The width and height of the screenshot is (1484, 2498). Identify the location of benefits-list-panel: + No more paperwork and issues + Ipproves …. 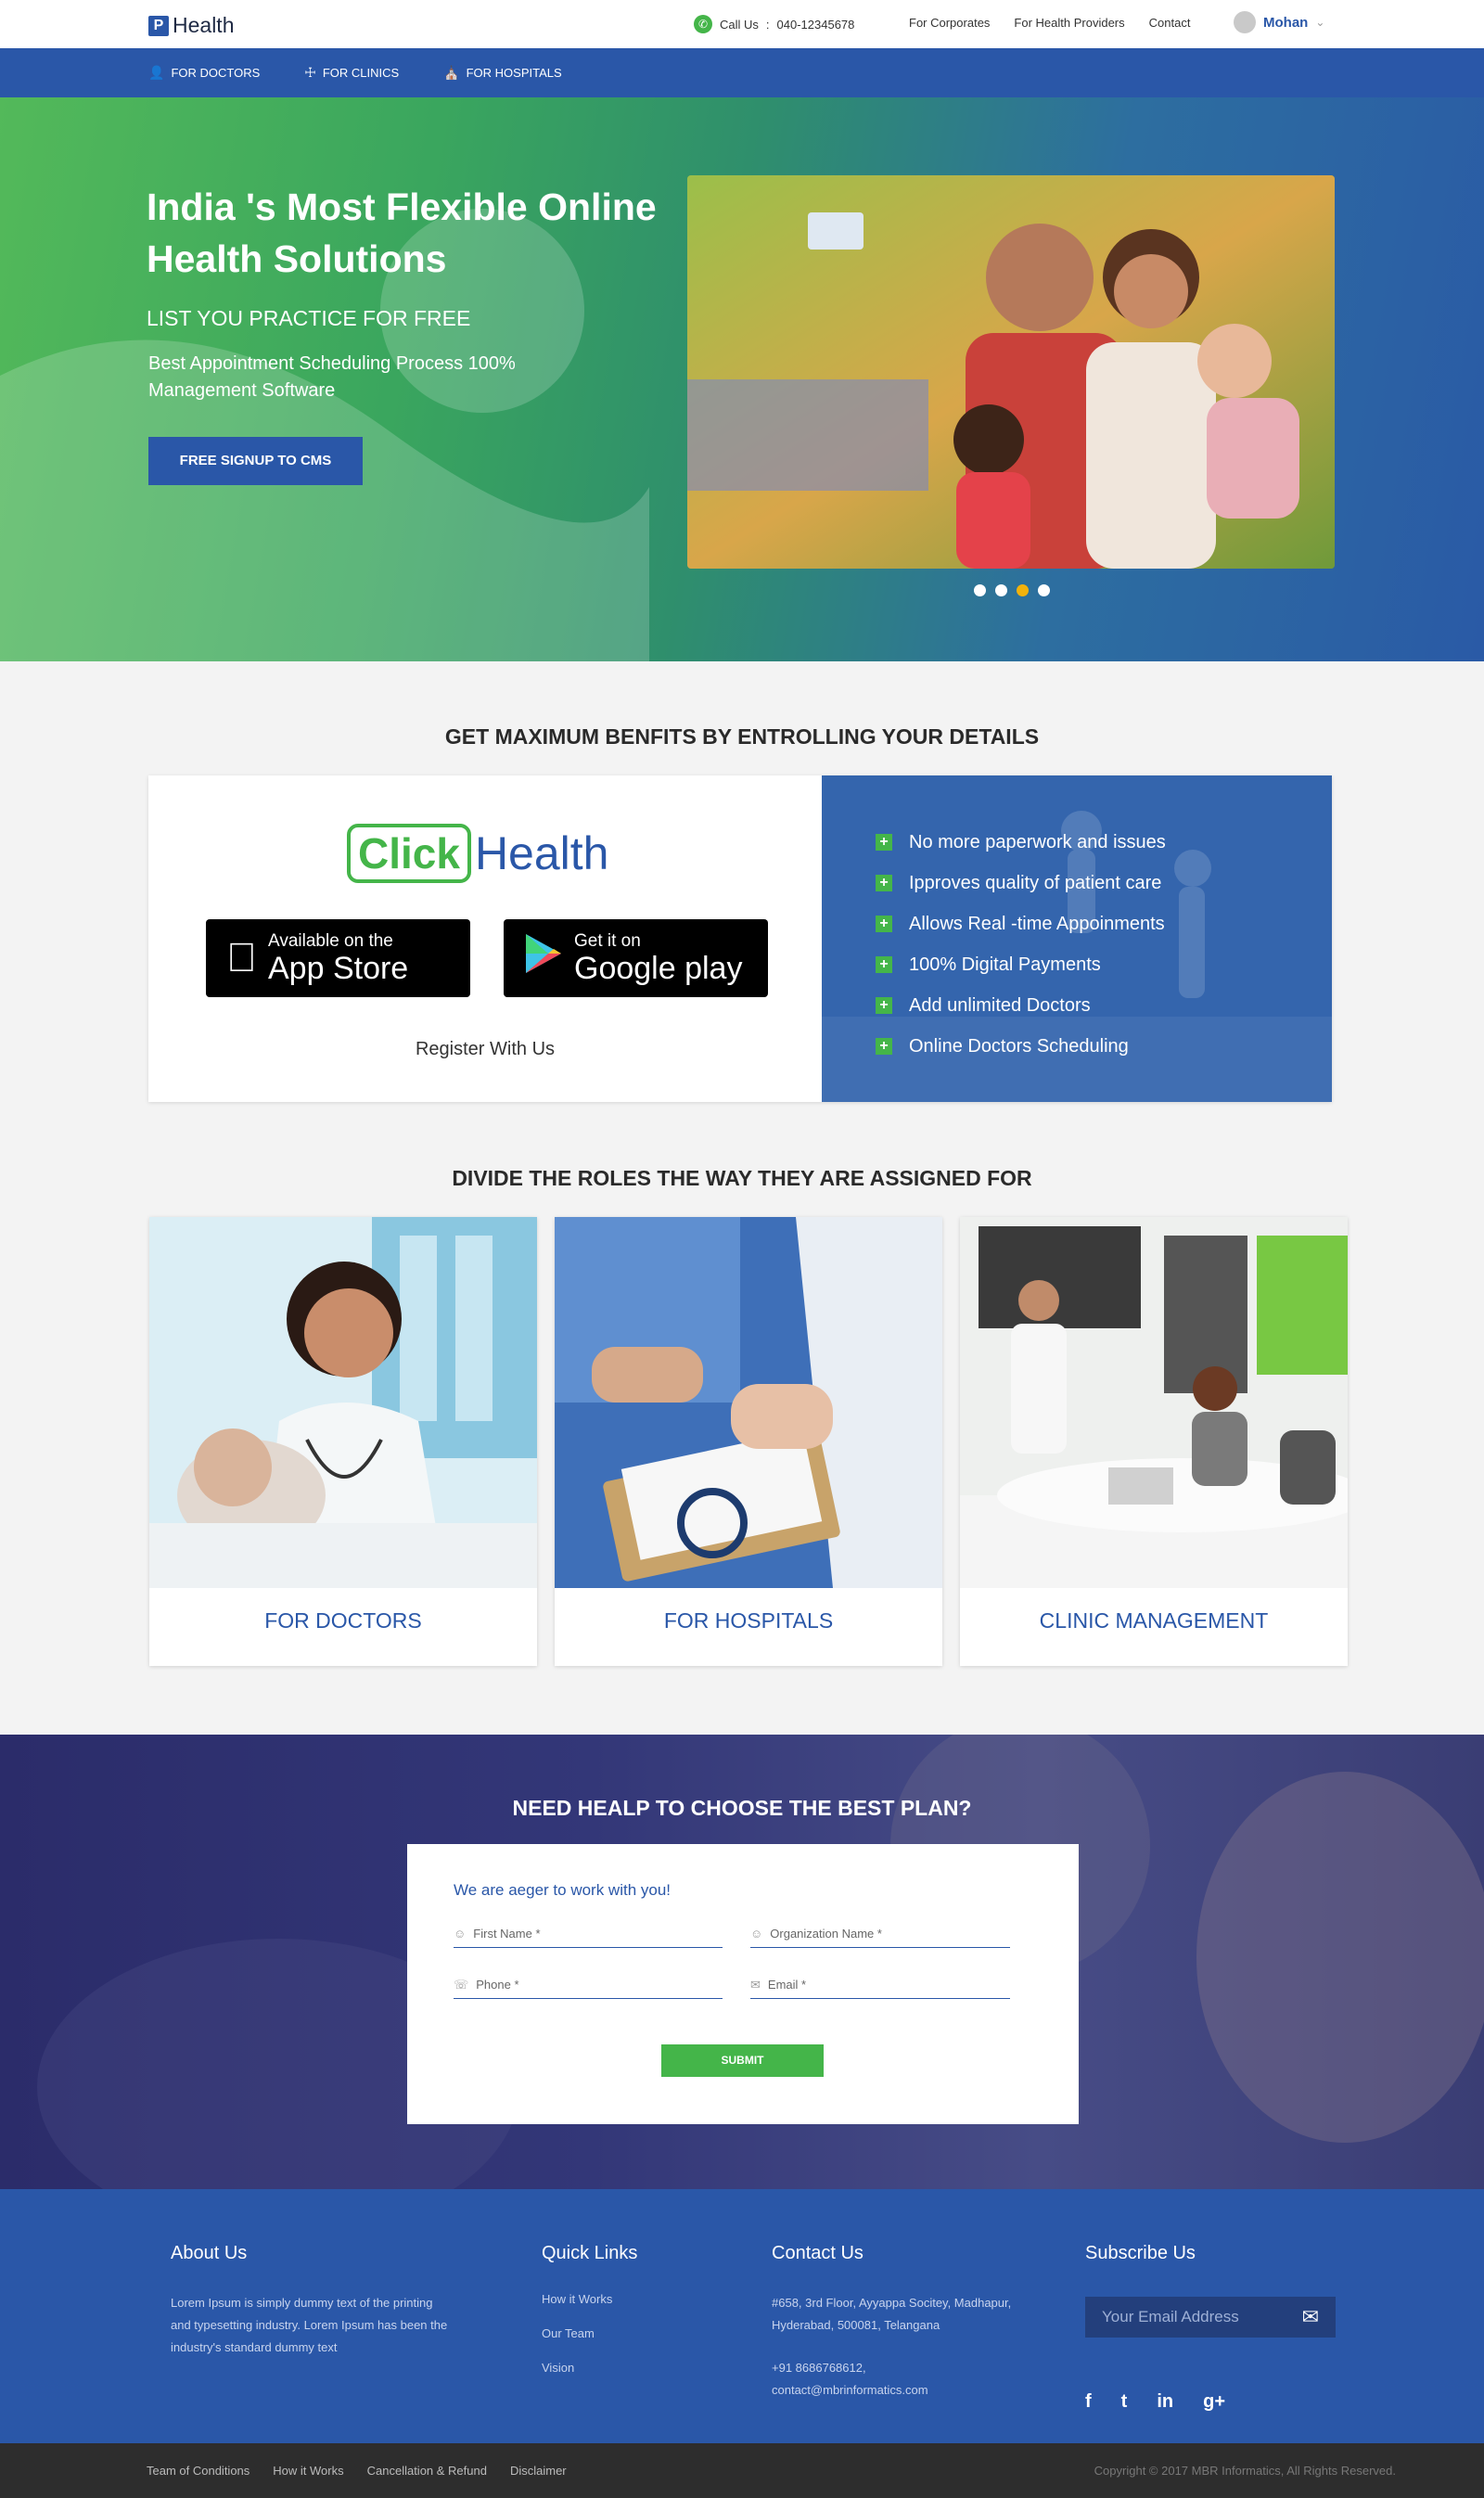
(1077, 939).